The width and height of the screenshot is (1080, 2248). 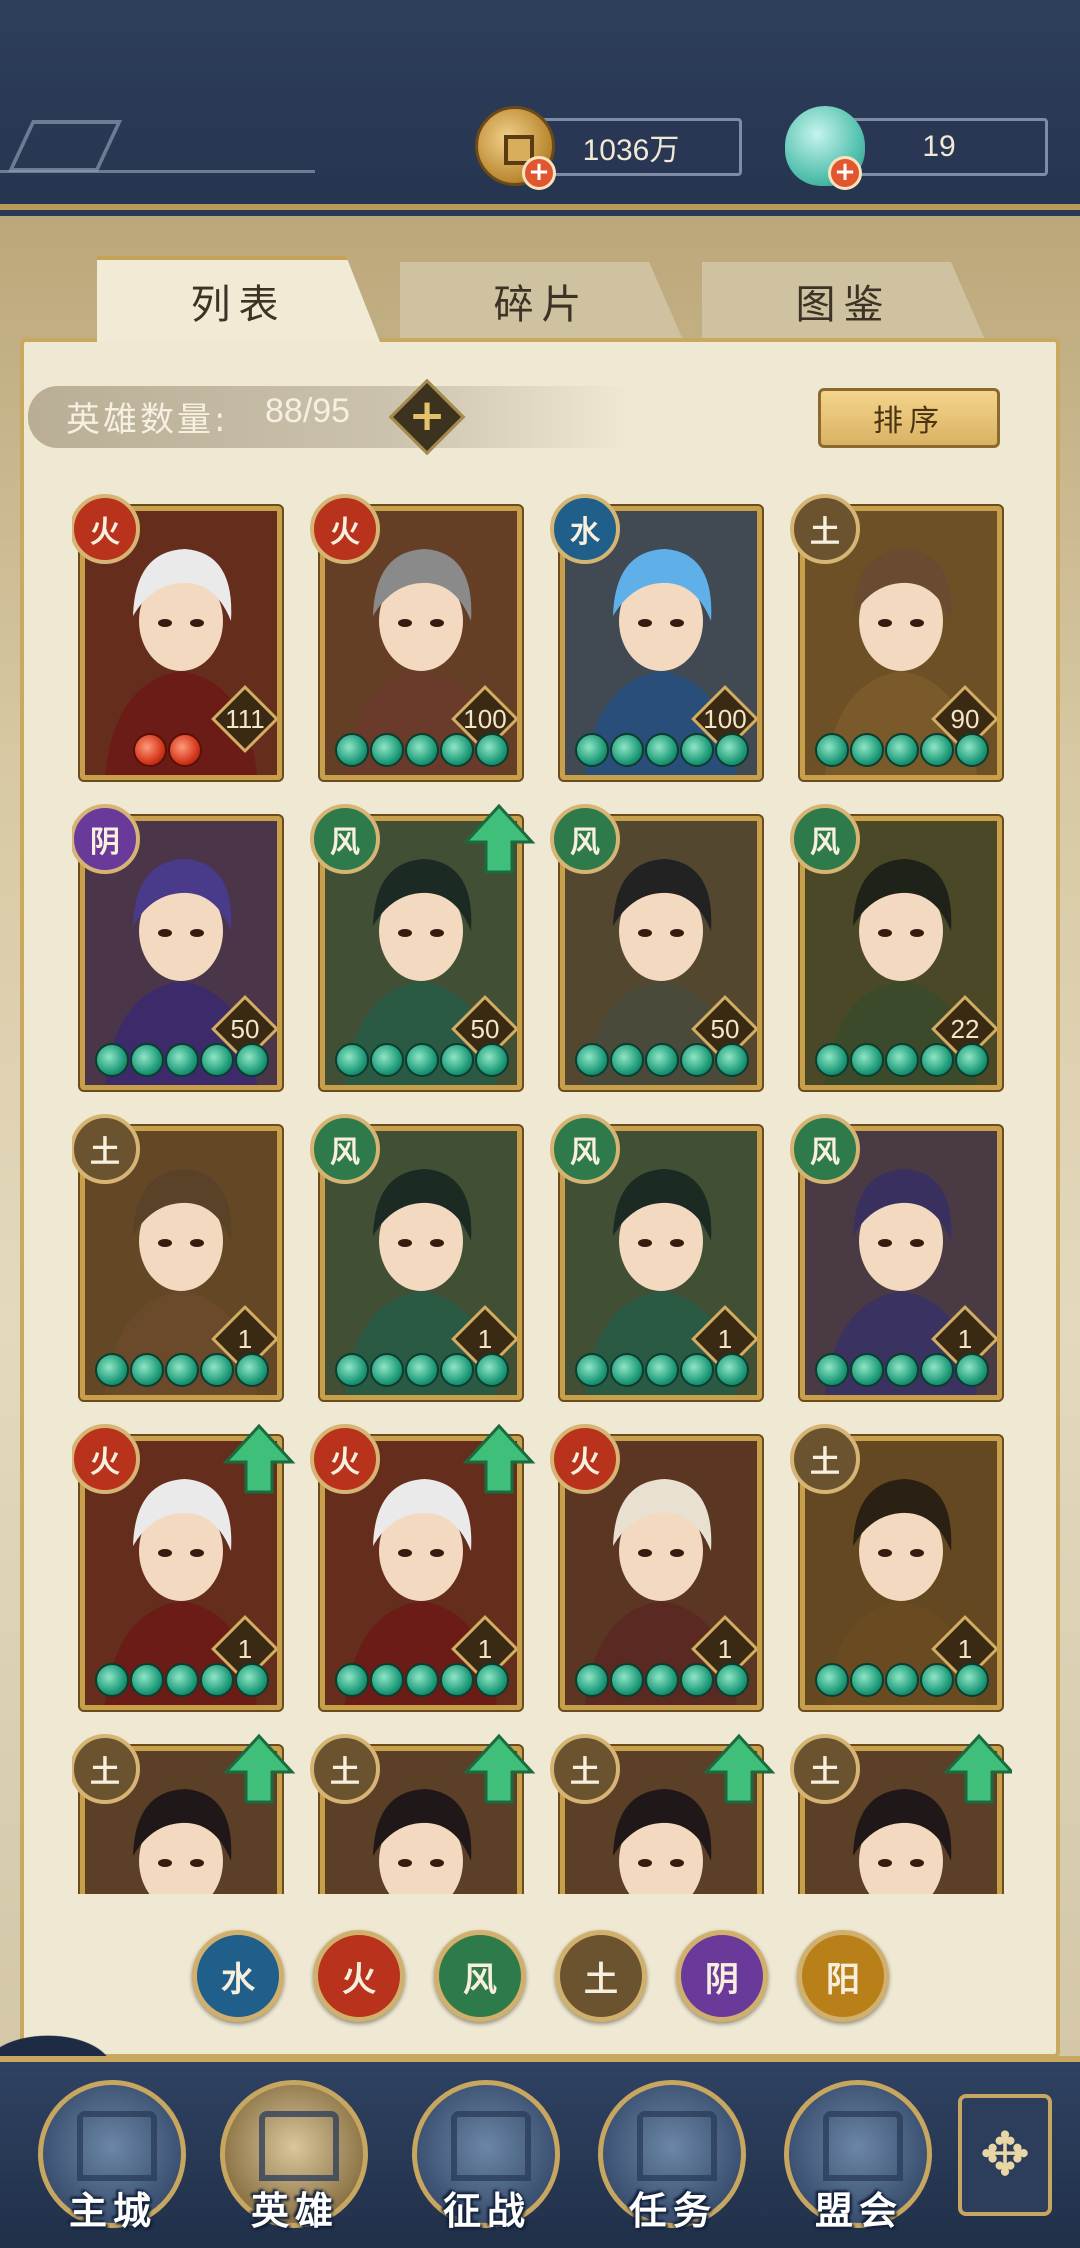 What do you see at coordinates (1005, 2155) in the screenshot?
I see `lattice-menu-icon: ✥` at bounding box center [1005, 2155].